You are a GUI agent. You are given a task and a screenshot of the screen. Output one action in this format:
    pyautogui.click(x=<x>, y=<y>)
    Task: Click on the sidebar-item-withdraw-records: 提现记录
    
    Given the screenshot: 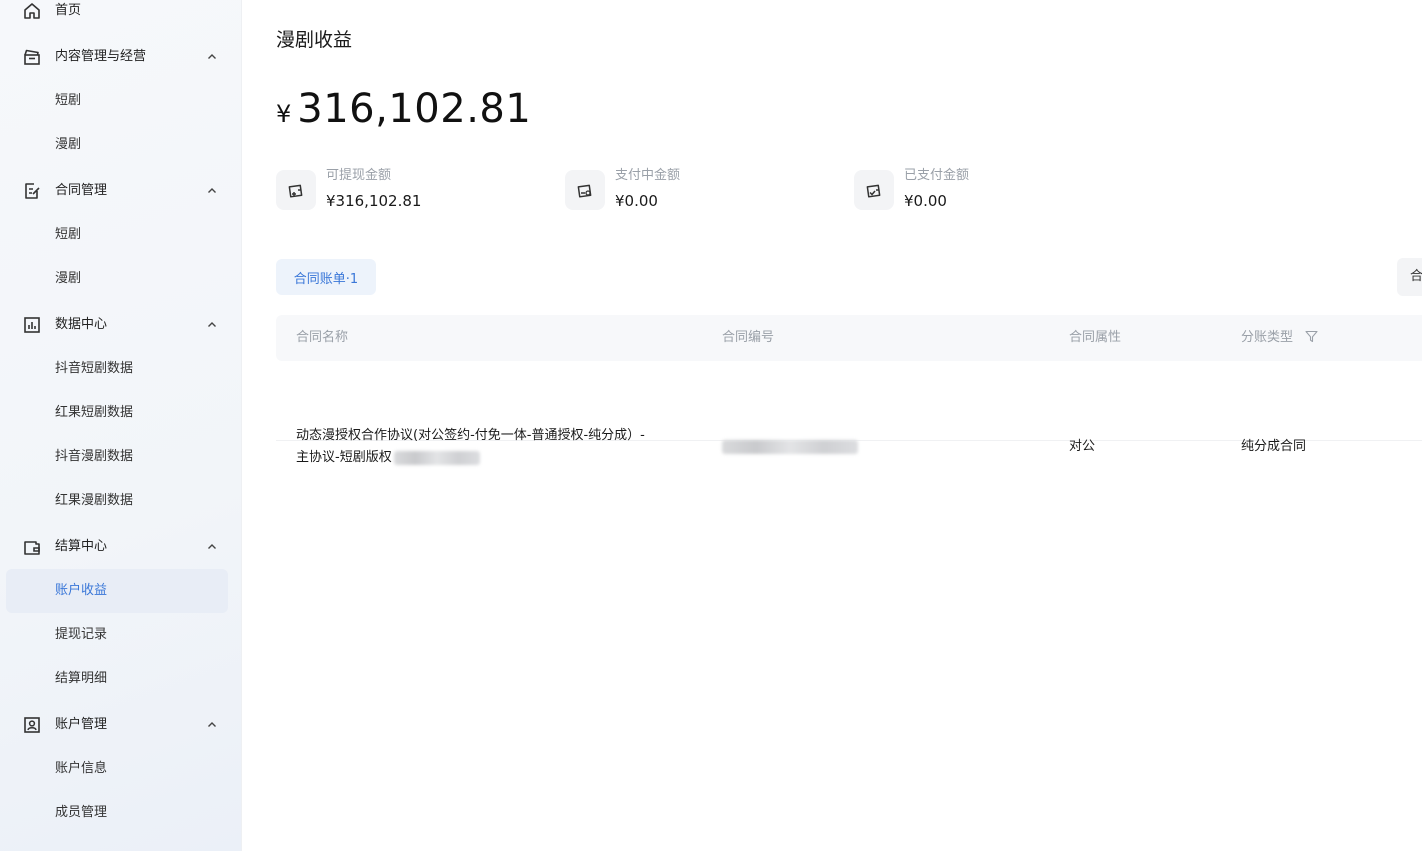 What is the action you would take?
    pyautogui.click(x=120, y=635)
    